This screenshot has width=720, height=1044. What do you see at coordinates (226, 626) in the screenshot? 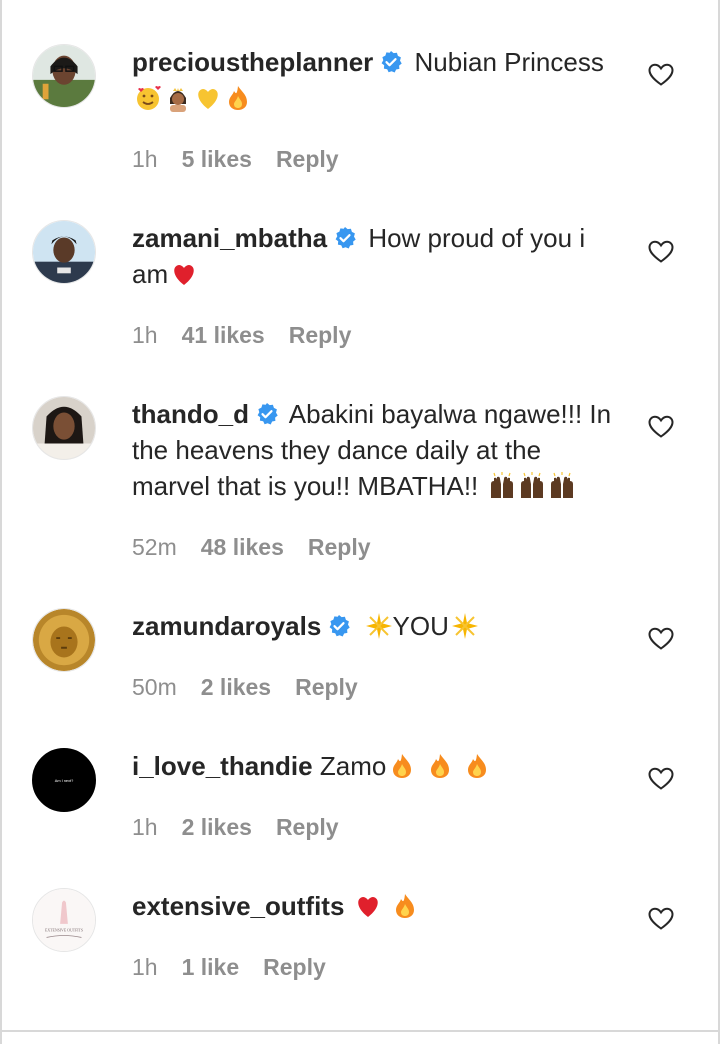
I see `username: zamundaroyals` at bounding box center [226, 626].